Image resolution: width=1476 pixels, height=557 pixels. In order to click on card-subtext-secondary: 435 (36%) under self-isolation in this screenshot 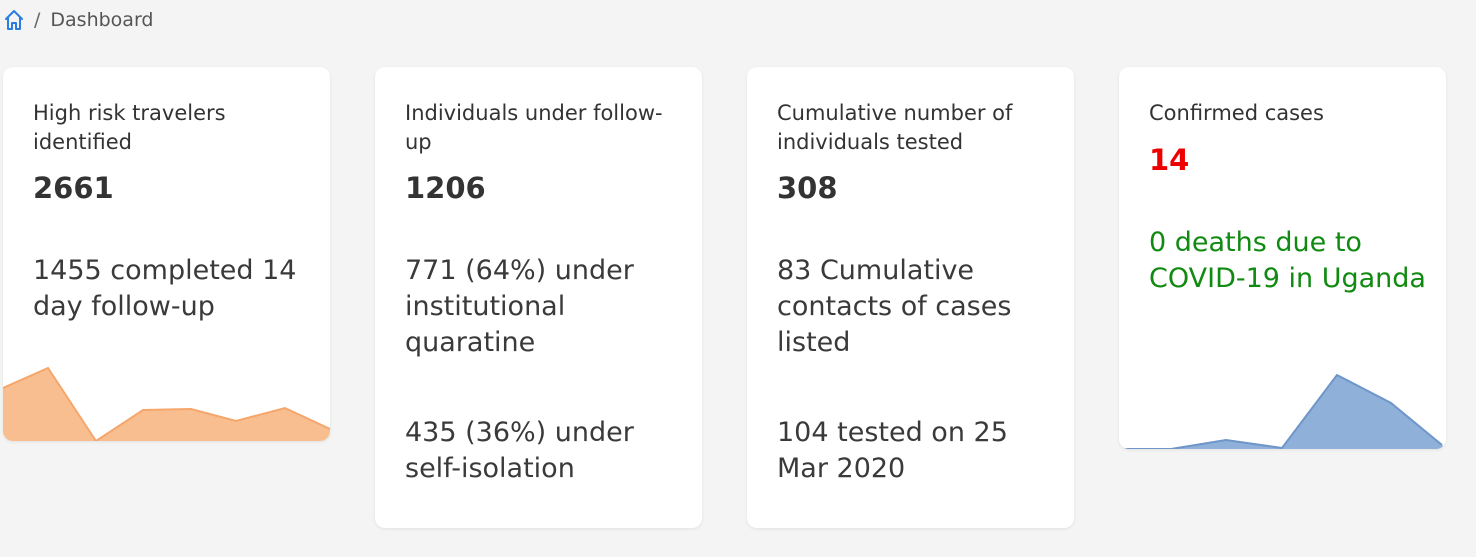, I will do `click(519, 450)`.